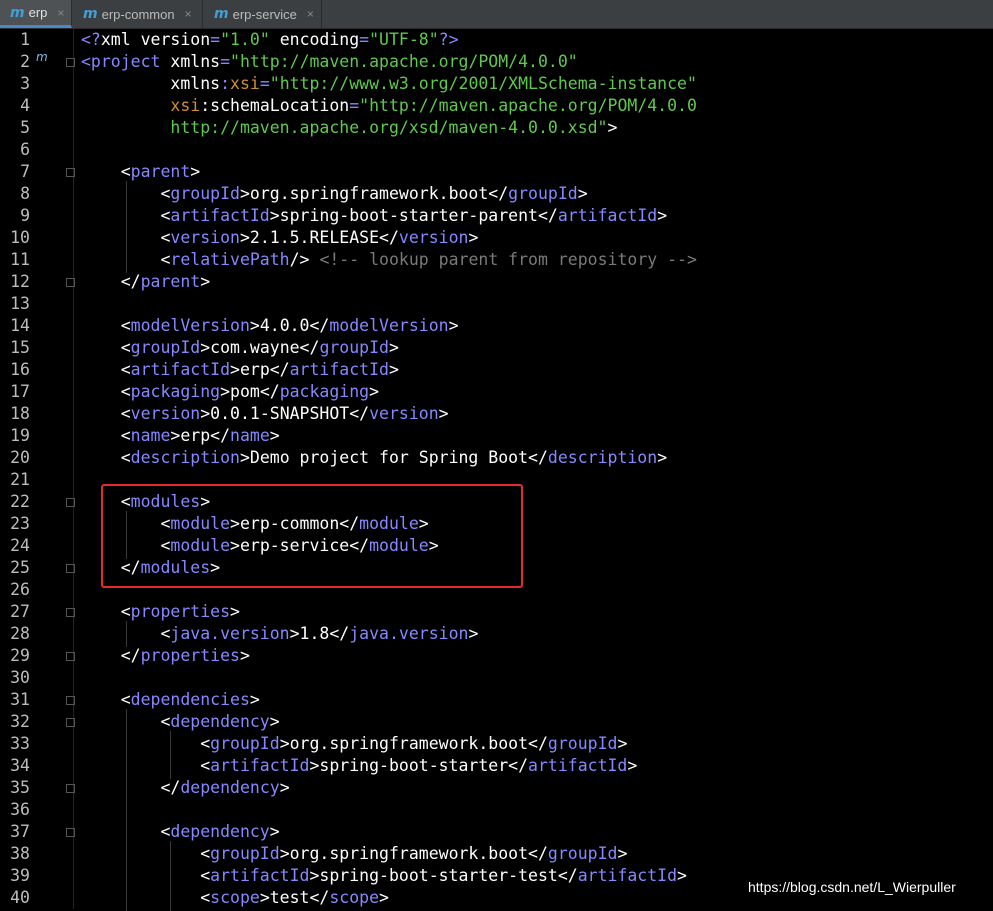 This screenshot has width=993, height=911. Describe the element at coordinates (852, 887) in the screenshot. I see `watermark: https://blog.csdn.net/L_Wierpuller` at that location.